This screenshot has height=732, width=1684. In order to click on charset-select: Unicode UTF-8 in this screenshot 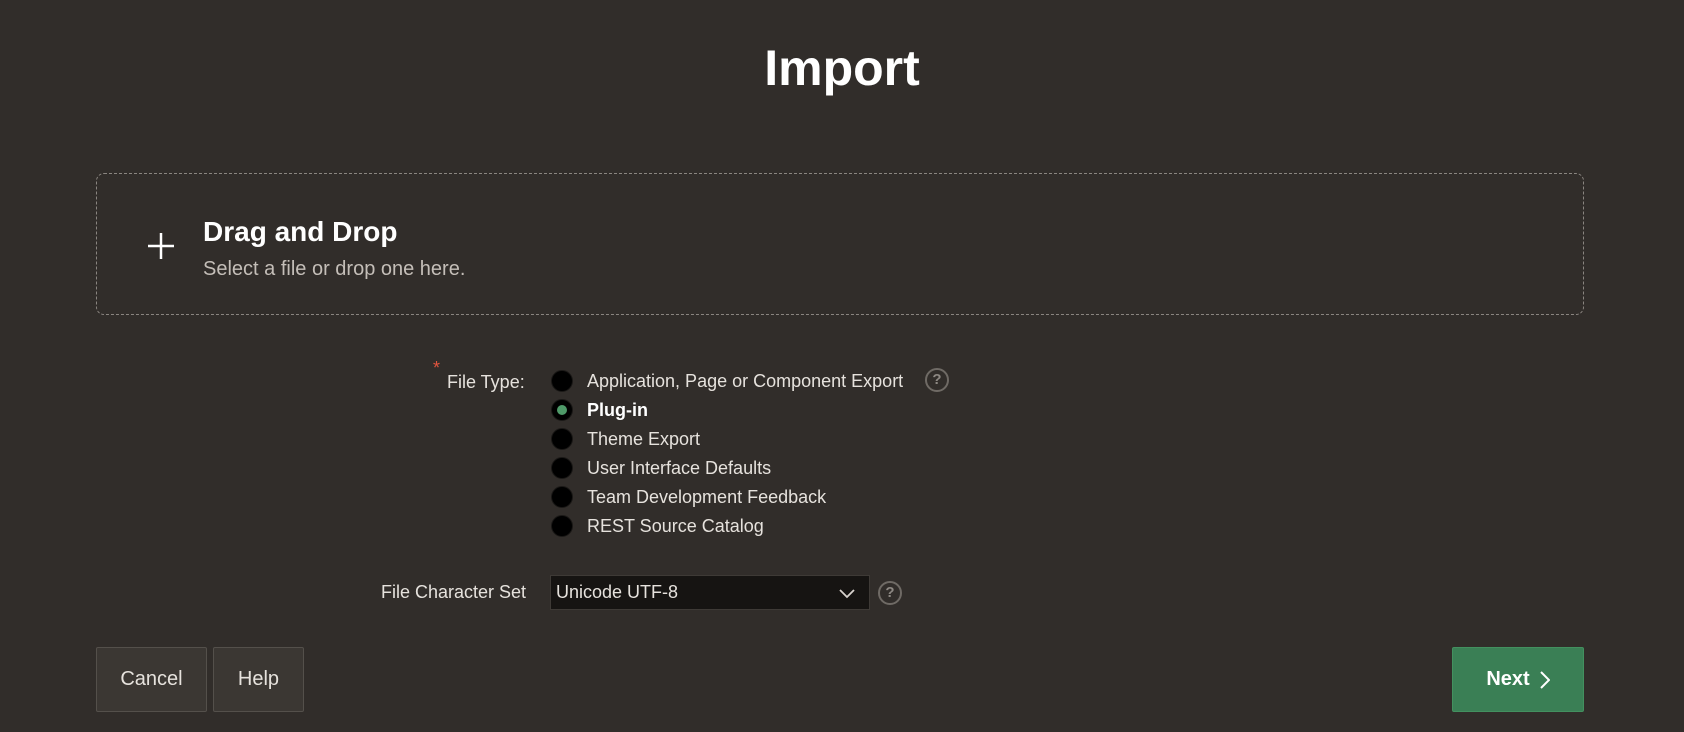, I will do `click(710, 592)`.